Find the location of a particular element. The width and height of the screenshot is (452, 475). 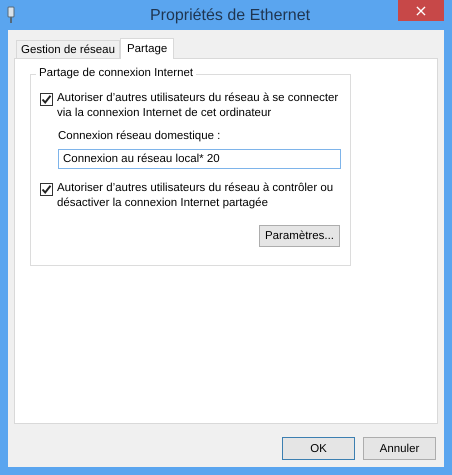

close-button: × is located at coordinates (421, 10).